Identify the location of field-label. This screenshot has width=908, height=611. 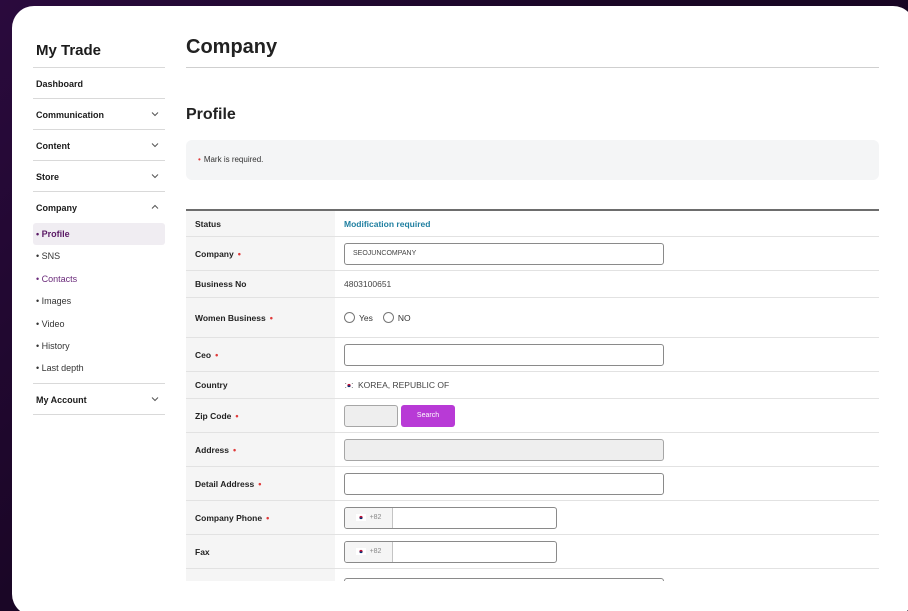
(260, 575).